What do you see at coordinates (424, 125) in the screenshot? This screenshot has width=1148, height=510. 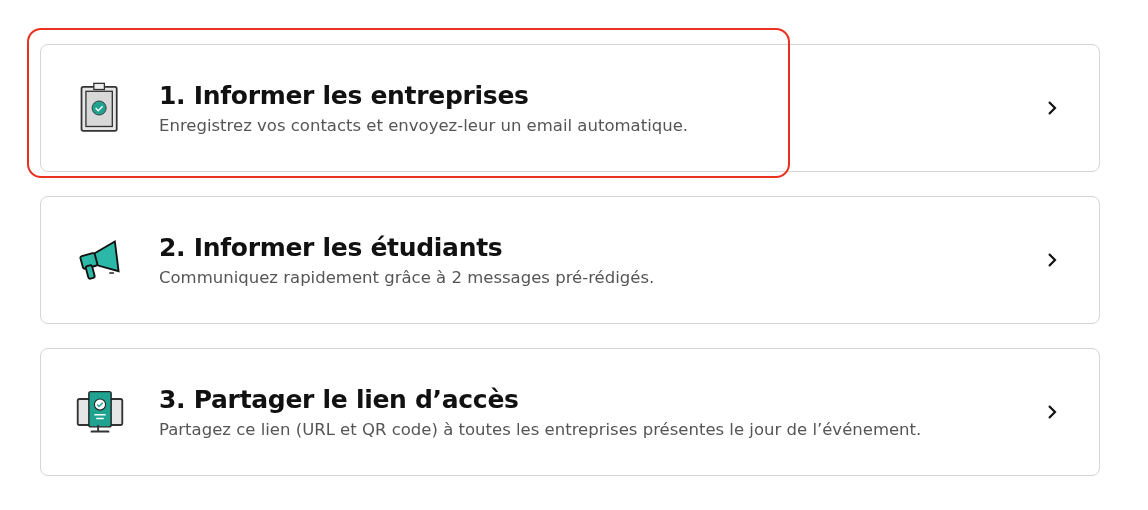 I see `step-description: Enregistrez vos contacts et envoyez-leur un email automatique.` at bounding box center [424, 125].